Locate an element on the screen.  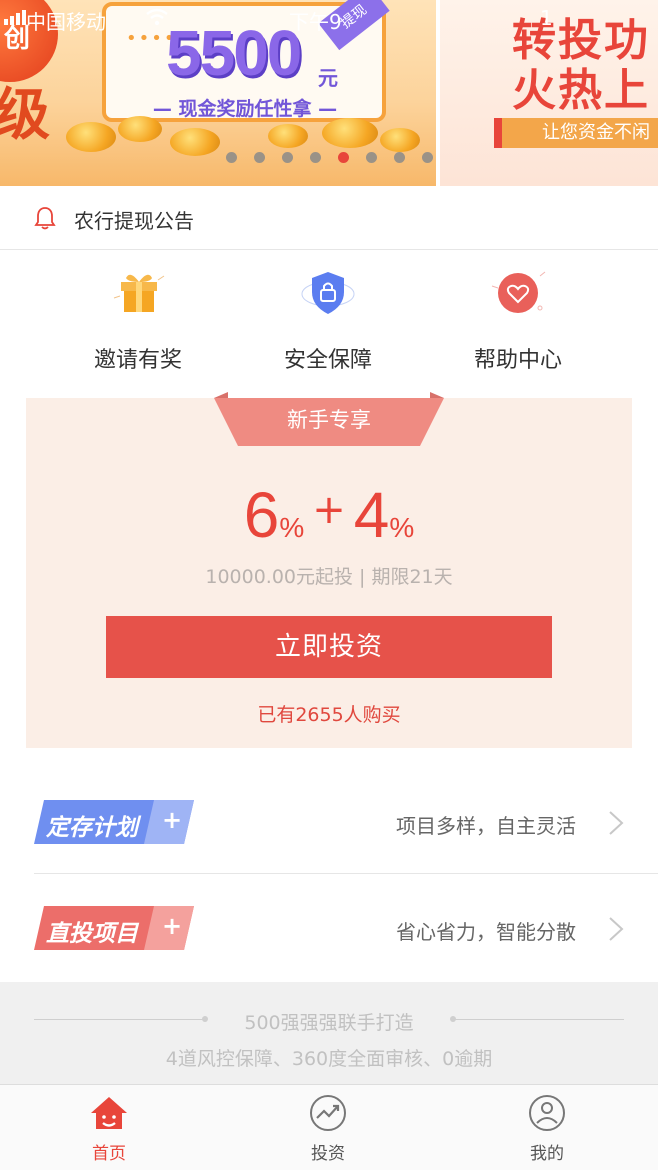
battery-label: 1 is located at coordinates (546, 18).